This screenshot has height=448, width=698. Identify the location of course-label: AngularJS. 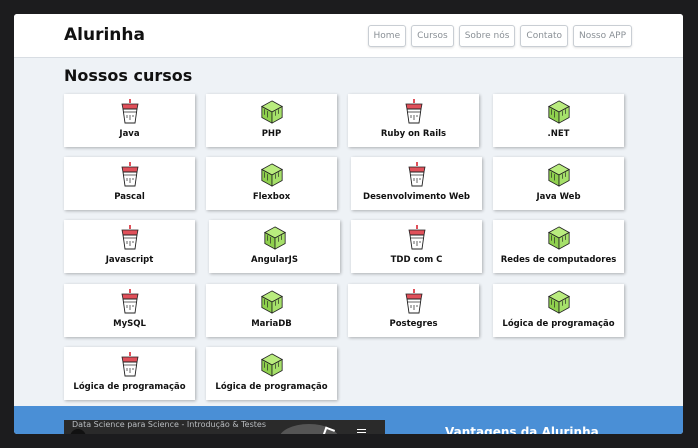
(274, 260).